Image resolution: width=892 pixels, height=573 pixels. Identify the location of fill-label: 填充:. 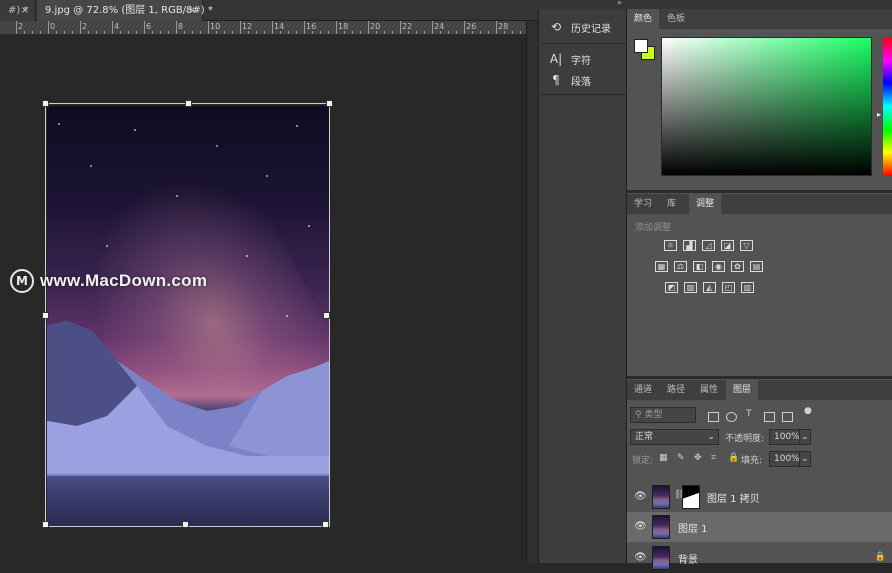
(752, 461).